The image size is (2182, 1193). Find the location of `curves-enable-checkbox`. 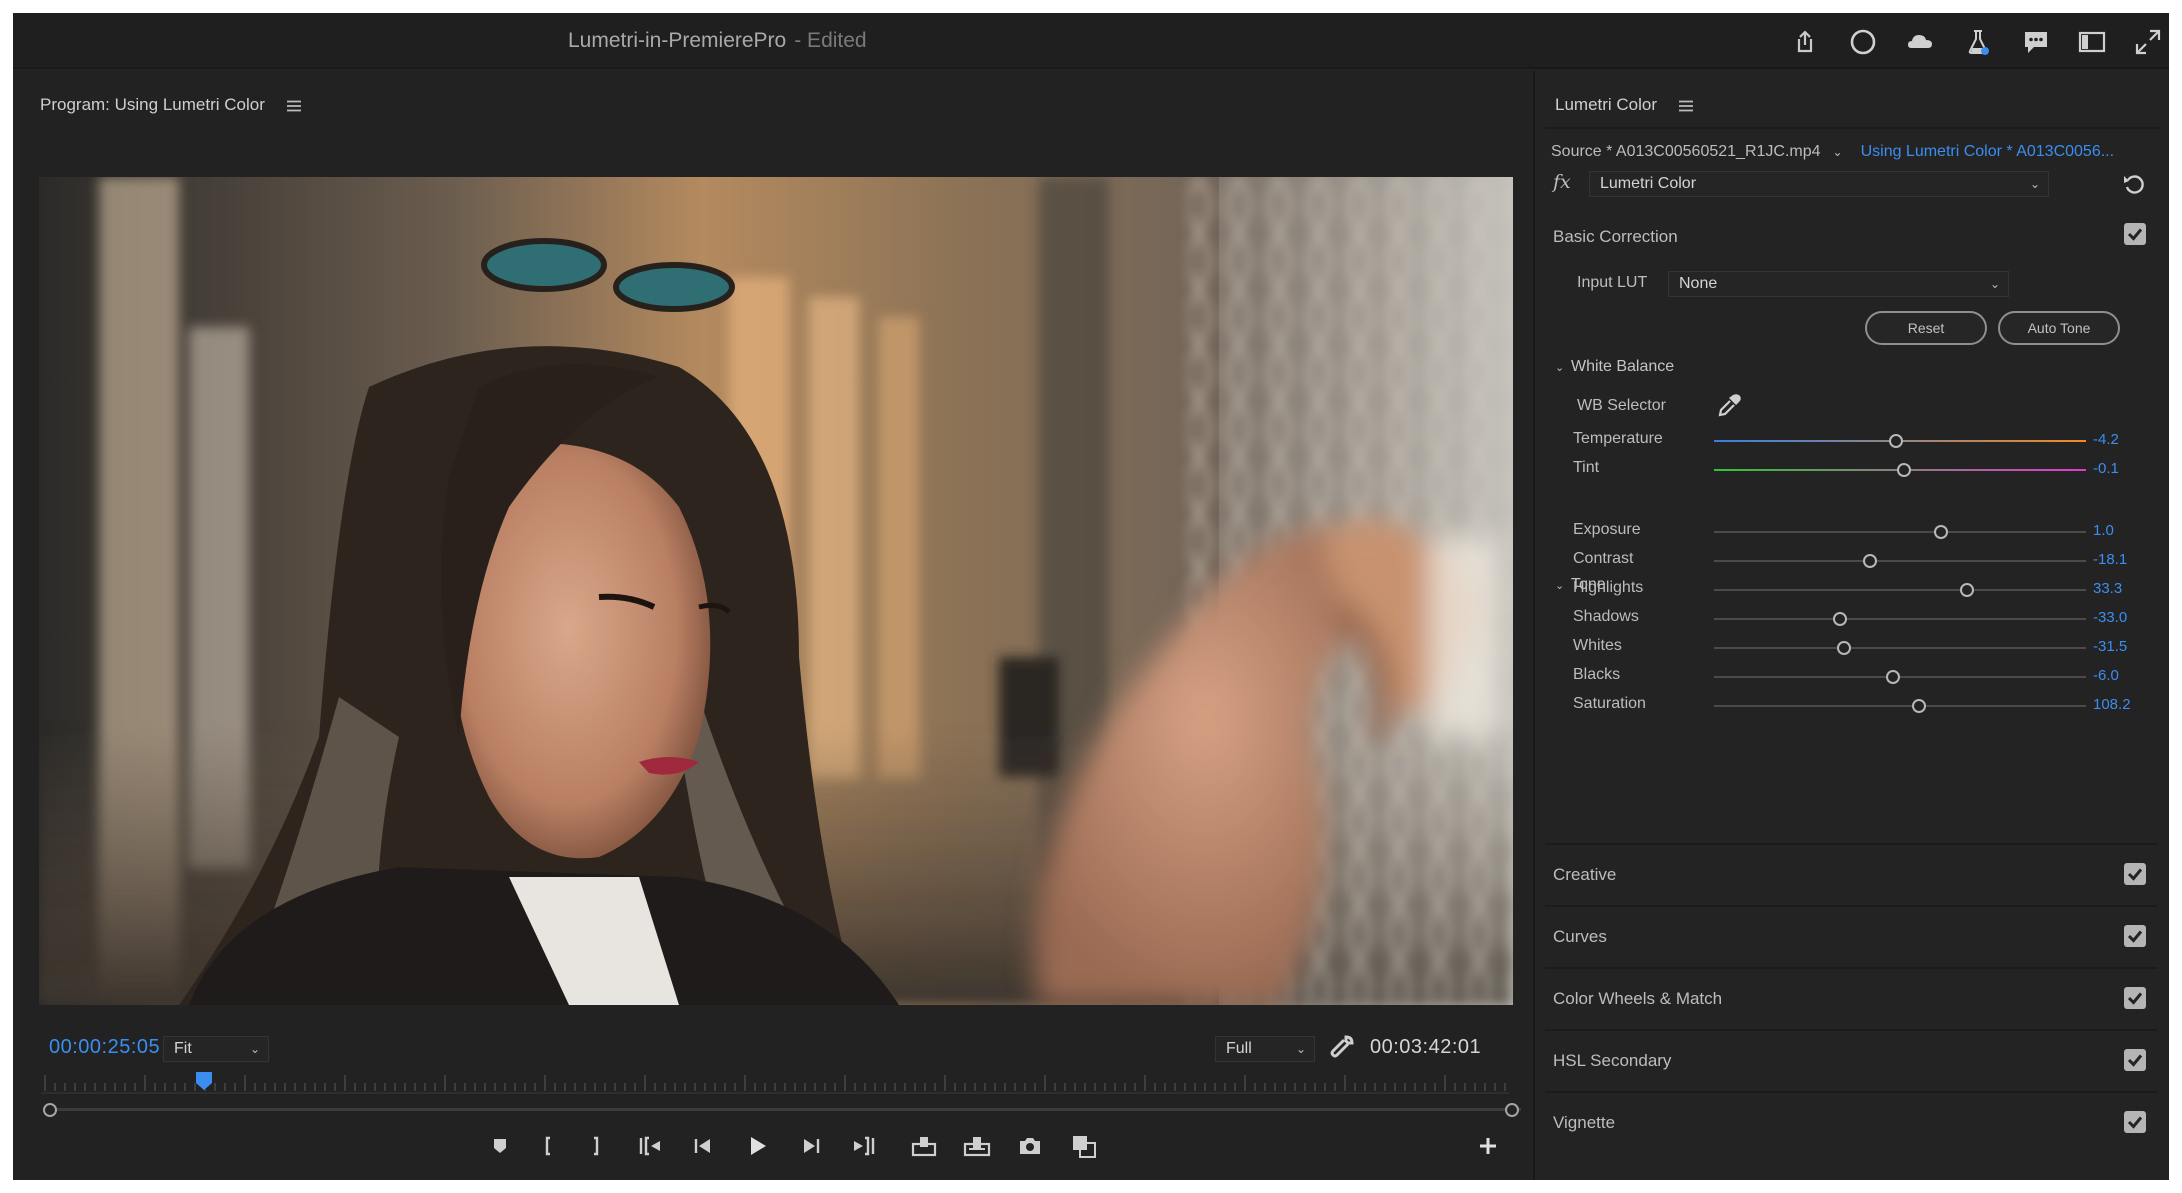

curves-enable-checkbox is located at coordinates (2135, 936).